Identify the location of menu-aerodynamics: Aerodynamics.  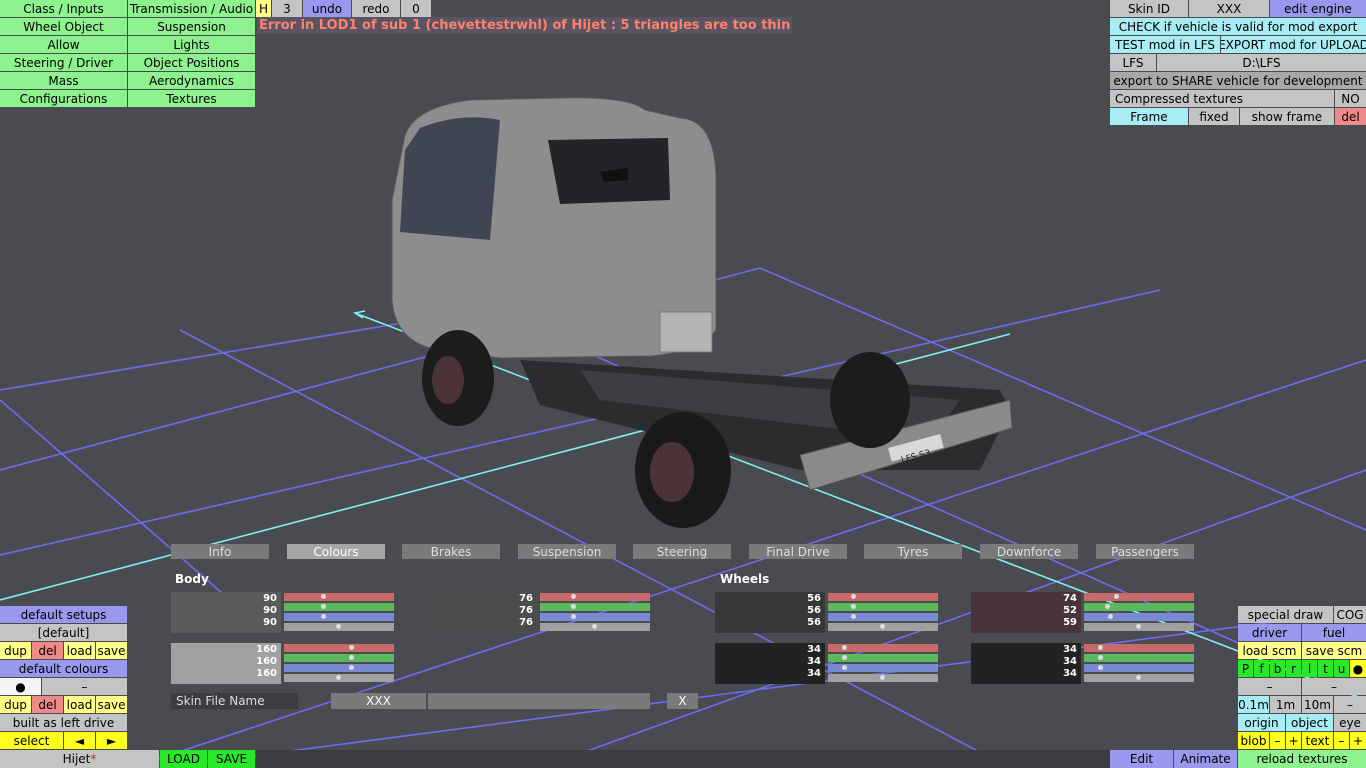
(191, 80).